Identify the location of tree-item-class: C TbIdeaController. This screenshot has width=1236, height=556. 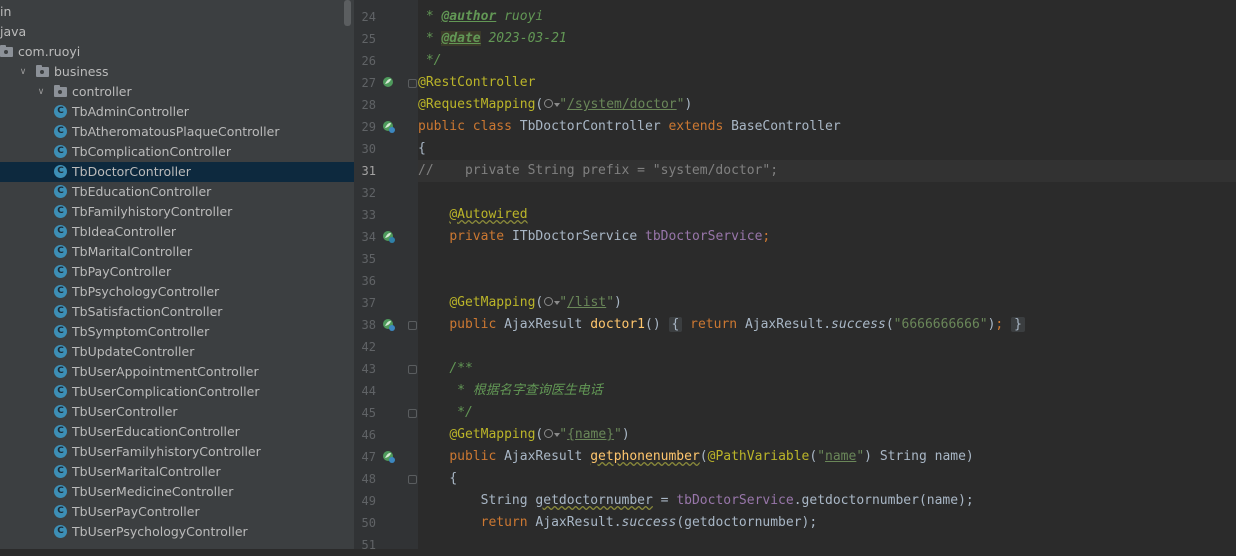
(177, 232).